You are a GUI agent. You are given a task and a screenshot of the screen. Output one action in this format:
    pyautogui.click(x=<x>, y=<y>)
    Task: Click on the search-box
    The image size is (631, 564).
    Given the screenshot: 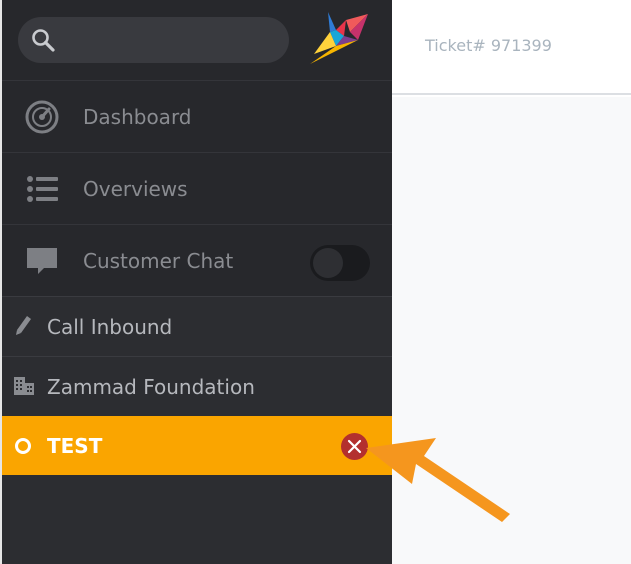 What is the action you would take?
    pyautogui.click(x=153, y=40)
    